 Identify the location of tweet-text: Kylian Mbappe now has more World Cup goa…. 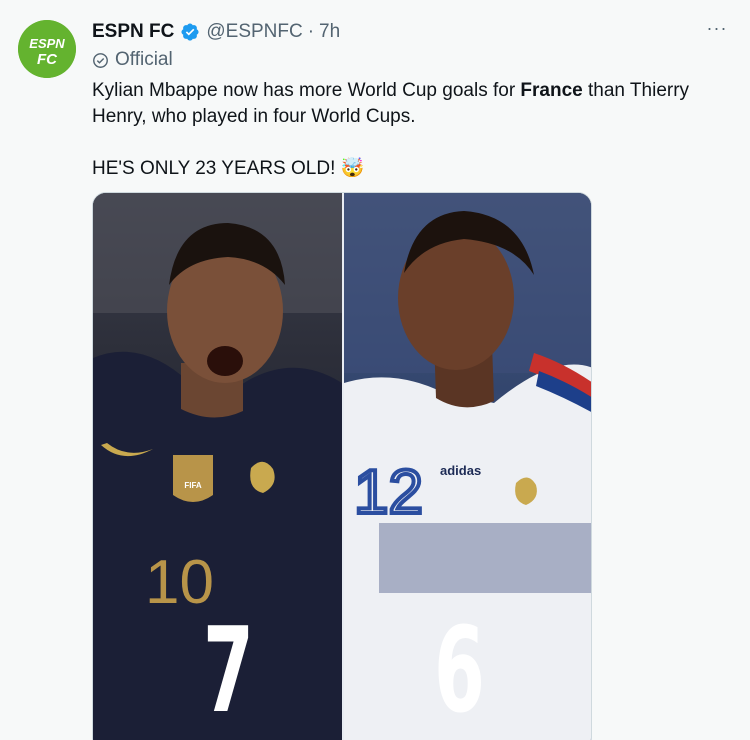
(402, 130).